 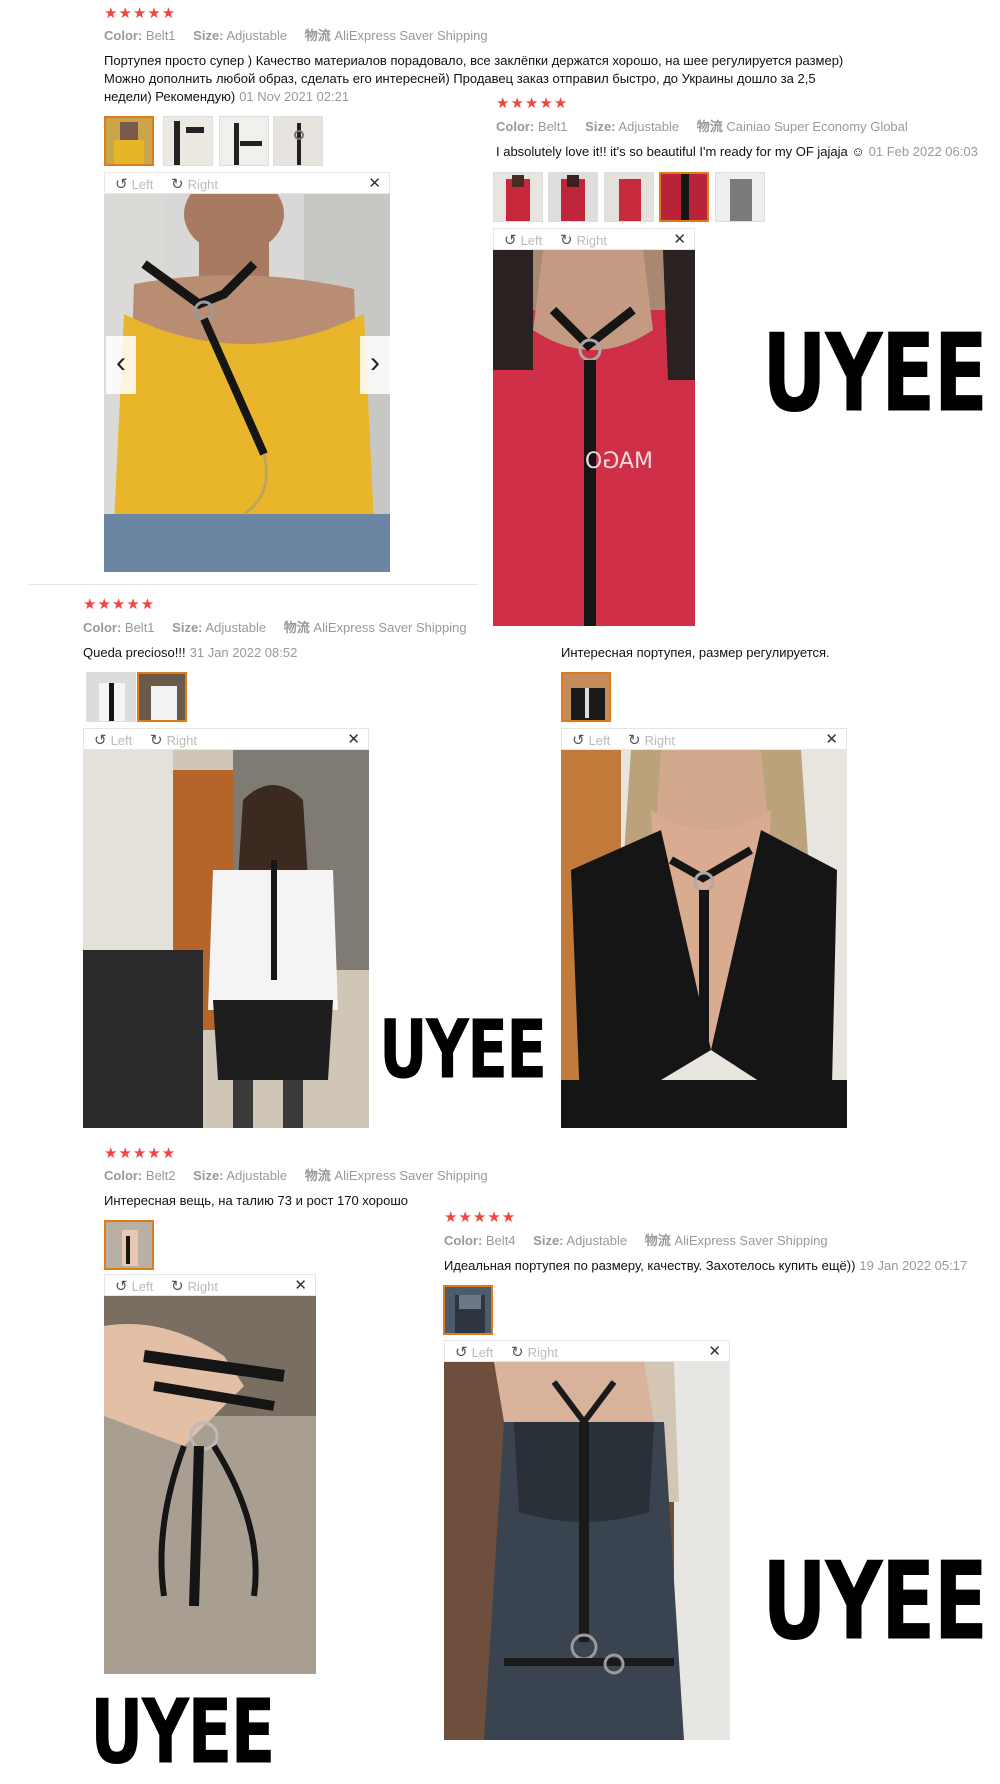 What do you see at coordinates (923, 151) in the screenshot?
I see `review-date: 01 Feb 2022 06:03` at bounding box center [923, 151].